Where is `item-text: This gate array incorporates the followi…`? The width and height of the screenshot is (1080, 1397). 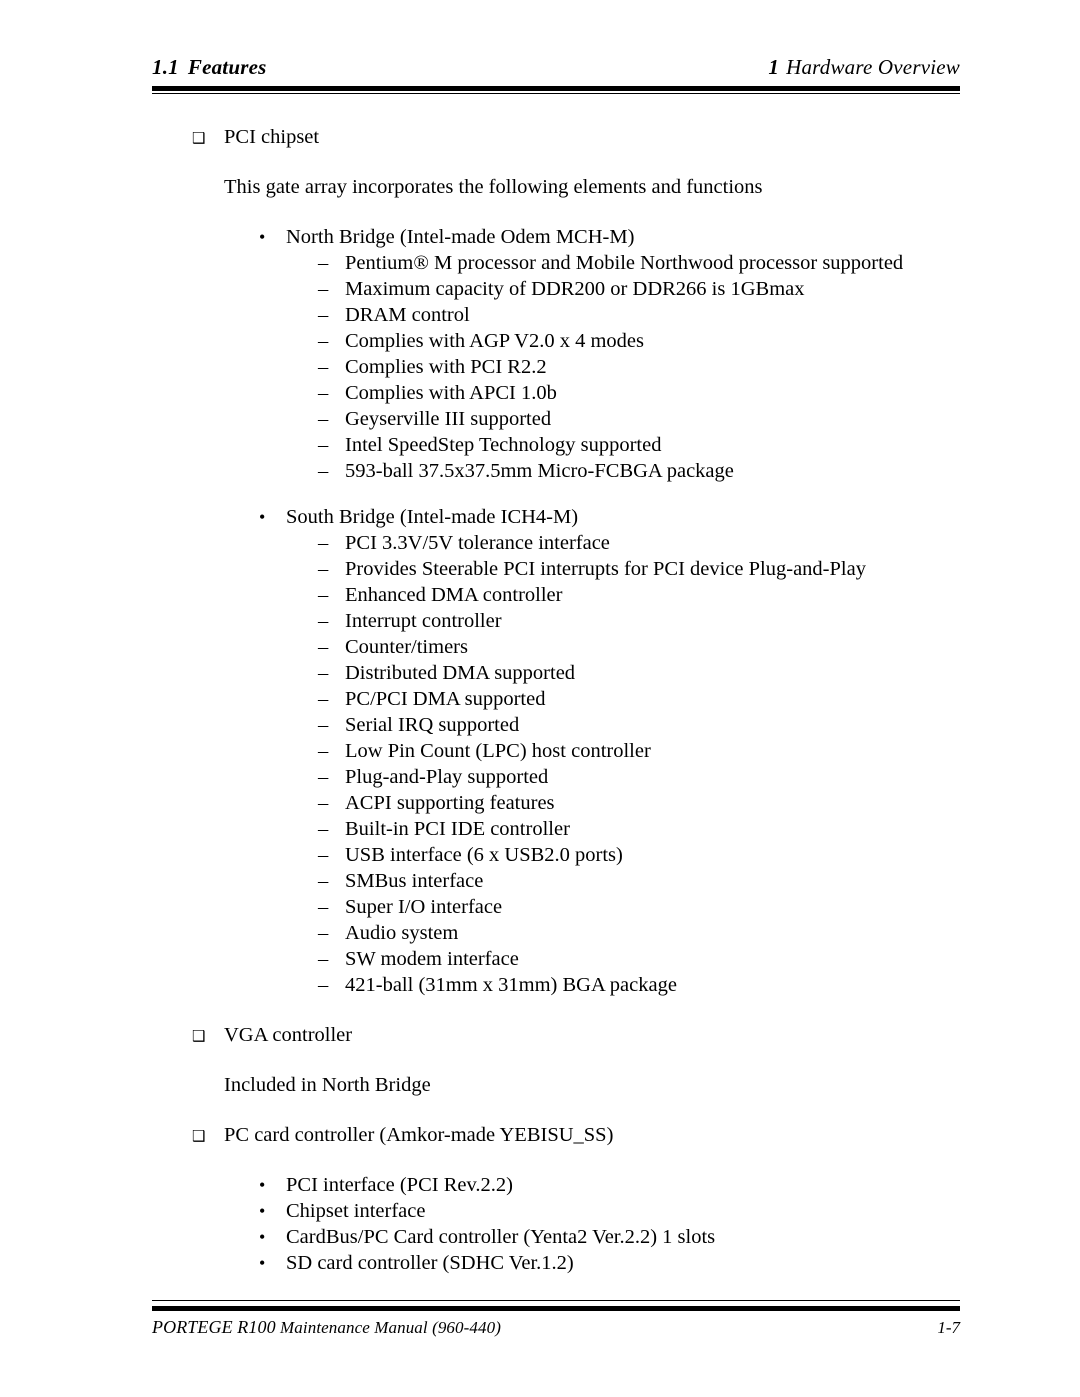 item-text: This gate array incorporates the followi… is located at coordinates (493, 187).